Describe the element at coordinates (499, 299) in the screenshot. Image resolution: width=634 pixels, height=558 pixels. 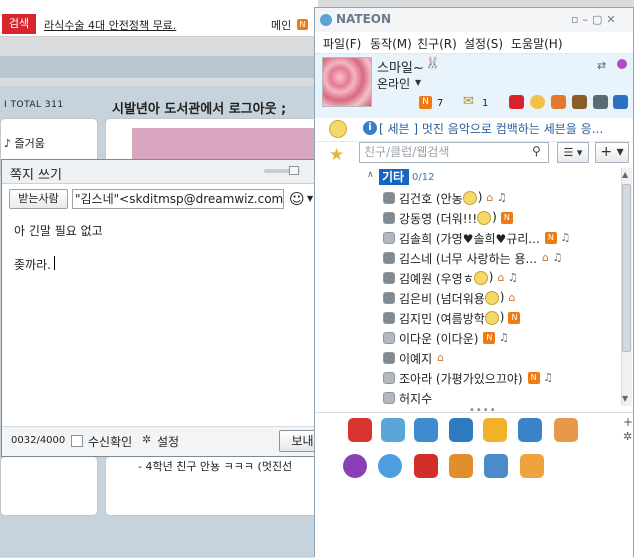
I see `friend-row: 김은비 (넘더워용) ⌂` at that location.